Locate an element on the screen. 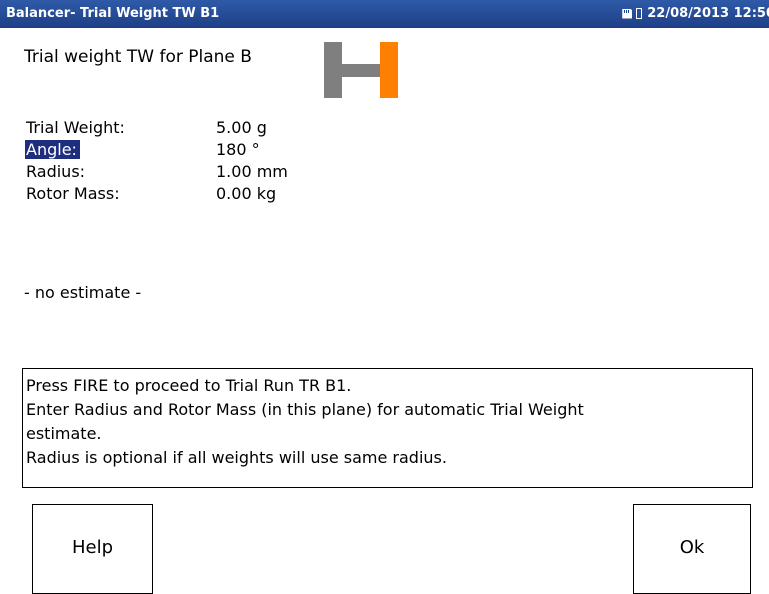 Image resolution: width=769 pixels, height=594 pixels. param-value: 180 ° is located at coordinates (238, 149).